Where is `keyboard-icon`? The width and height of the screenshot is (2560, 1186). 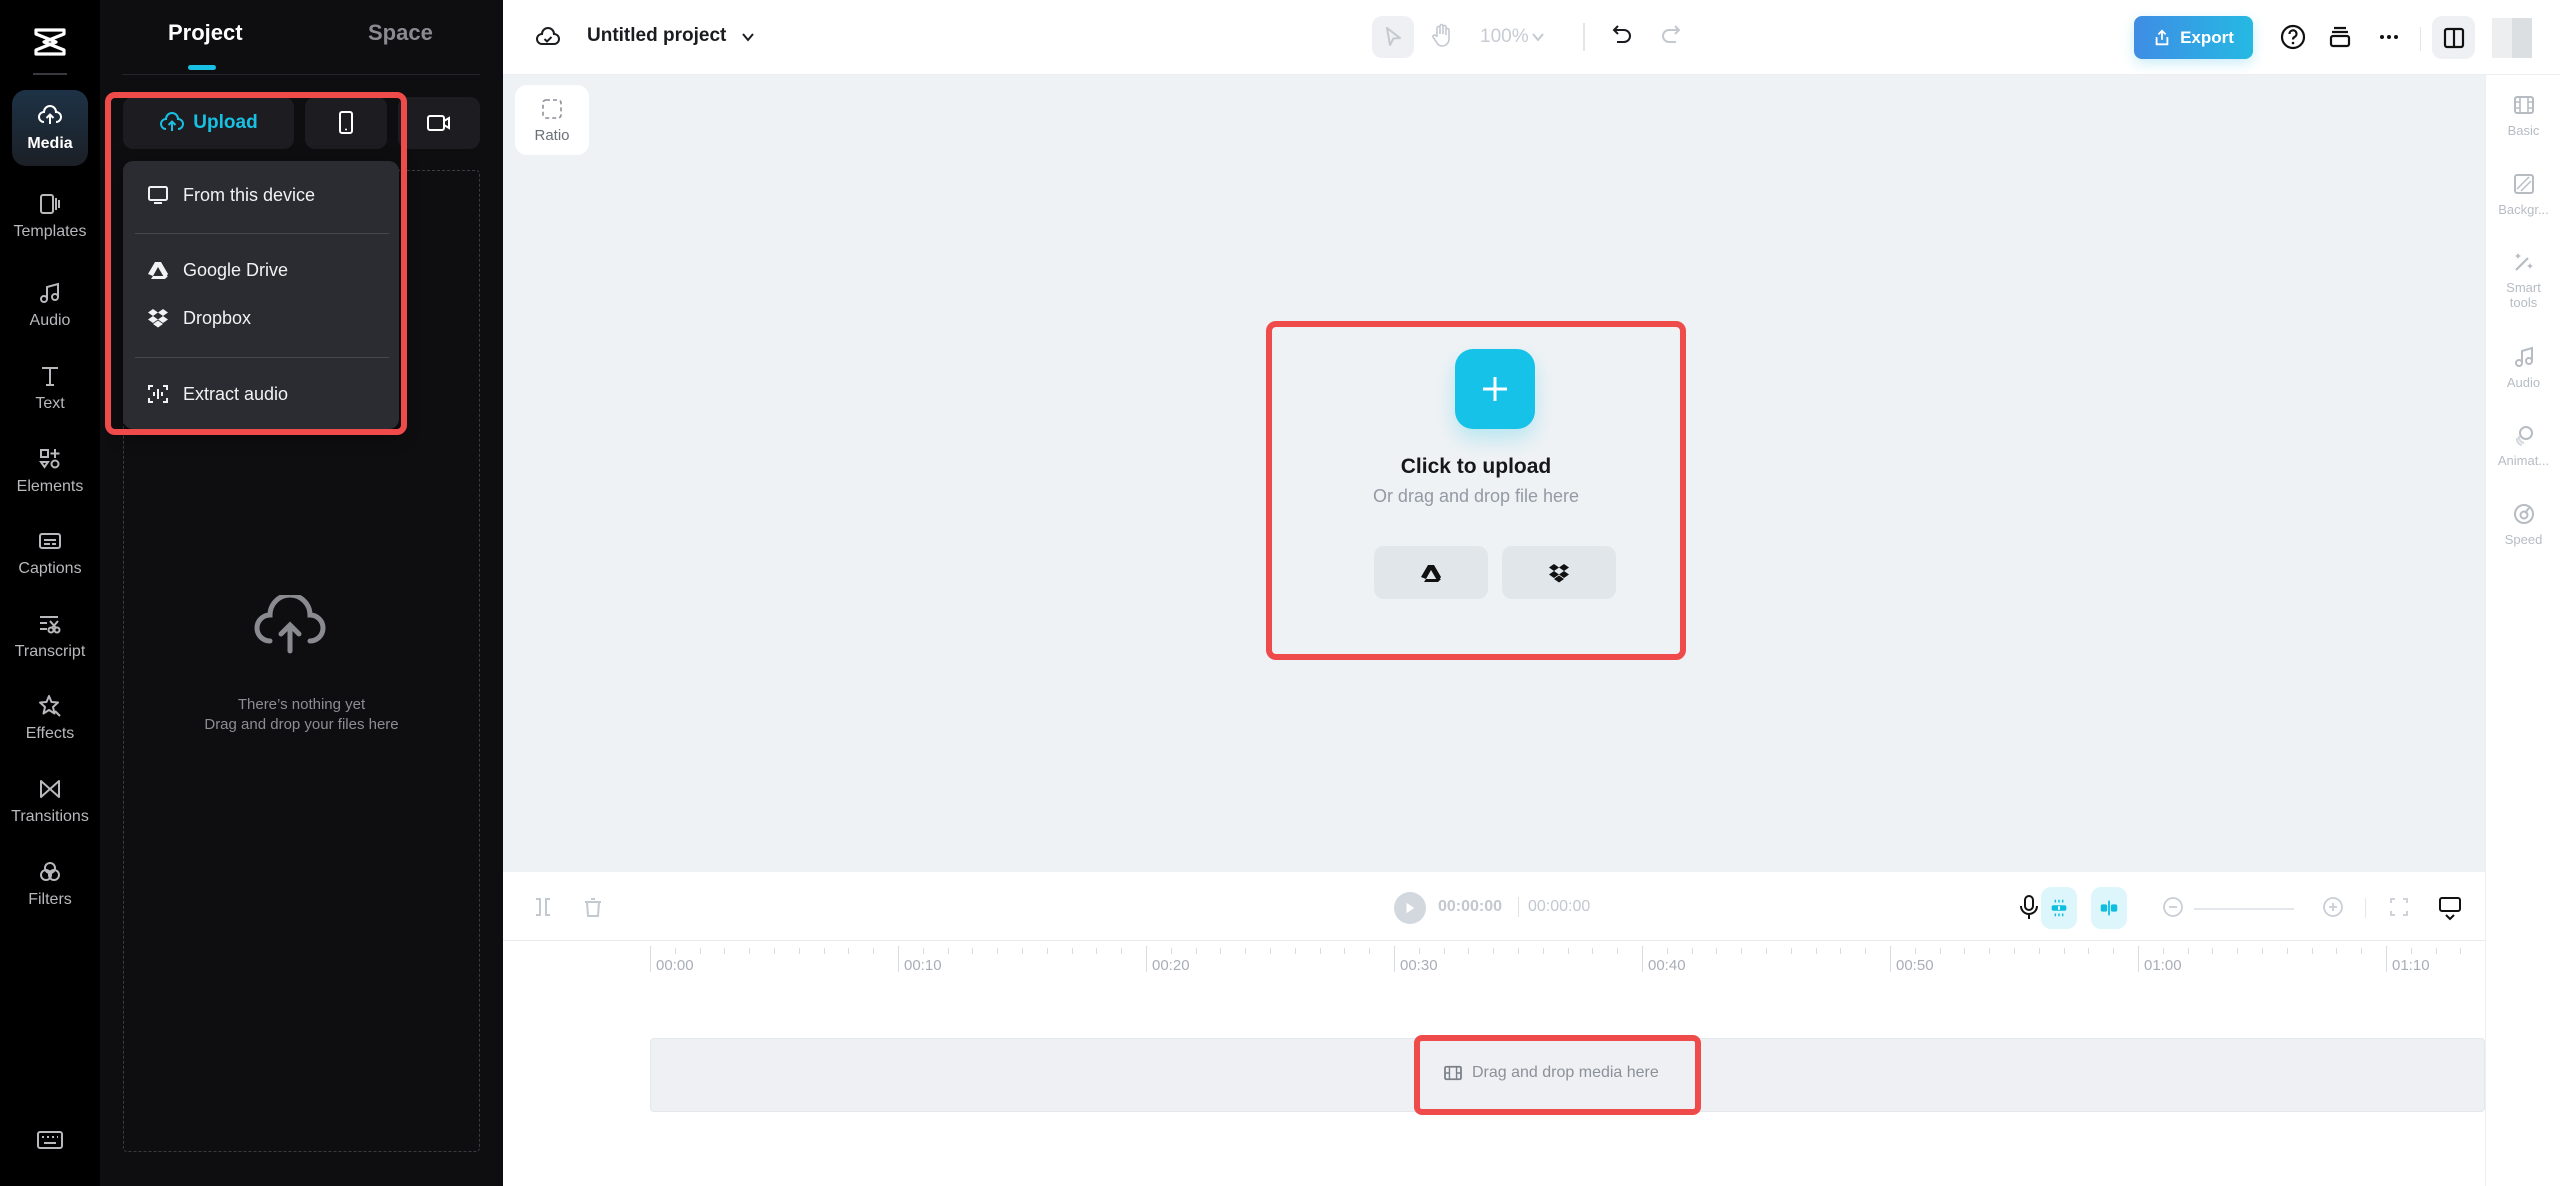 keyboard-icon is located at coordinates (50, 1140).